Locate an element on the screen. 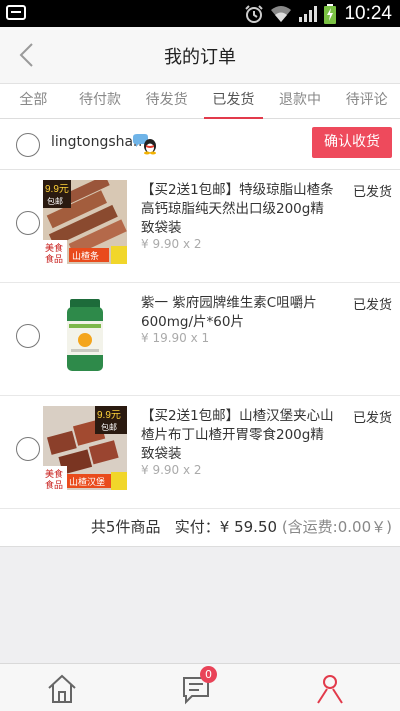 This screenshot has height=711, width=400. order-summary-text: 共5件商品 实付：¥ 59.50 (含运费:0.00￥) is located at coordinates (241, 526).